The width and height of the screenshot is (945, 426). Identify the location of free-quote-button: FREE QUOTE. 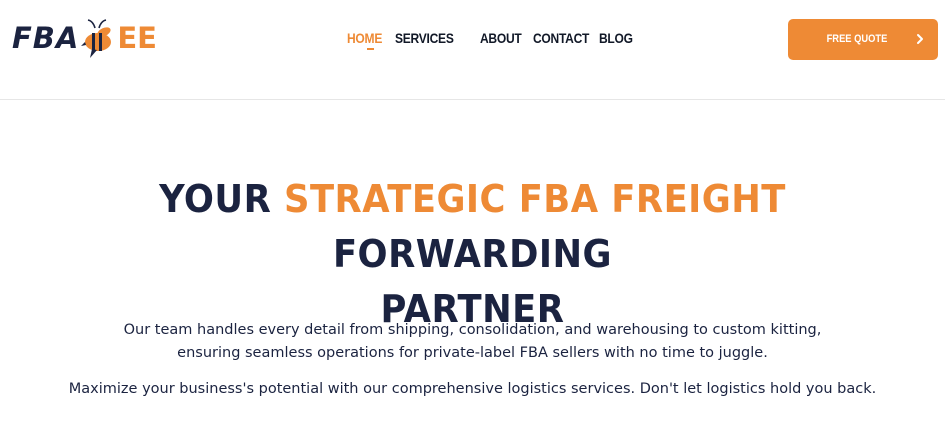
(863, 39).